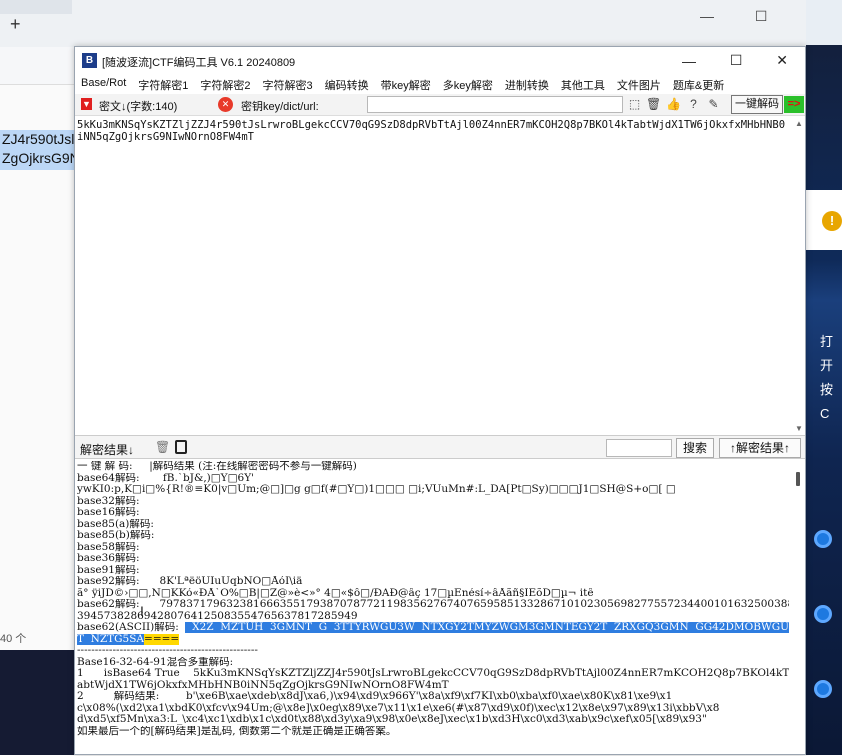  I want to click on warning-icon: !, so click(832, 221).